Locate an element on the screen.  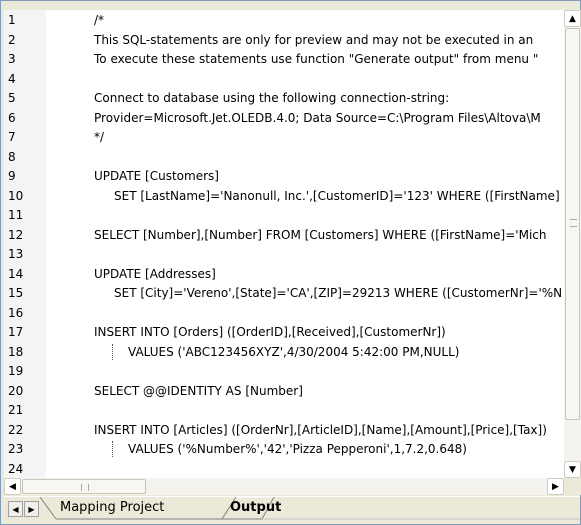
code-line: 24 is located at coordinates (284, 469).